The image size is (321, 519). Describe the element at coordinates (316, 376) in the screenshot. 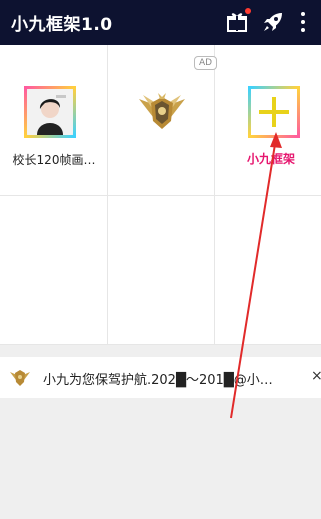

I see `close-icon: ×` at that location.